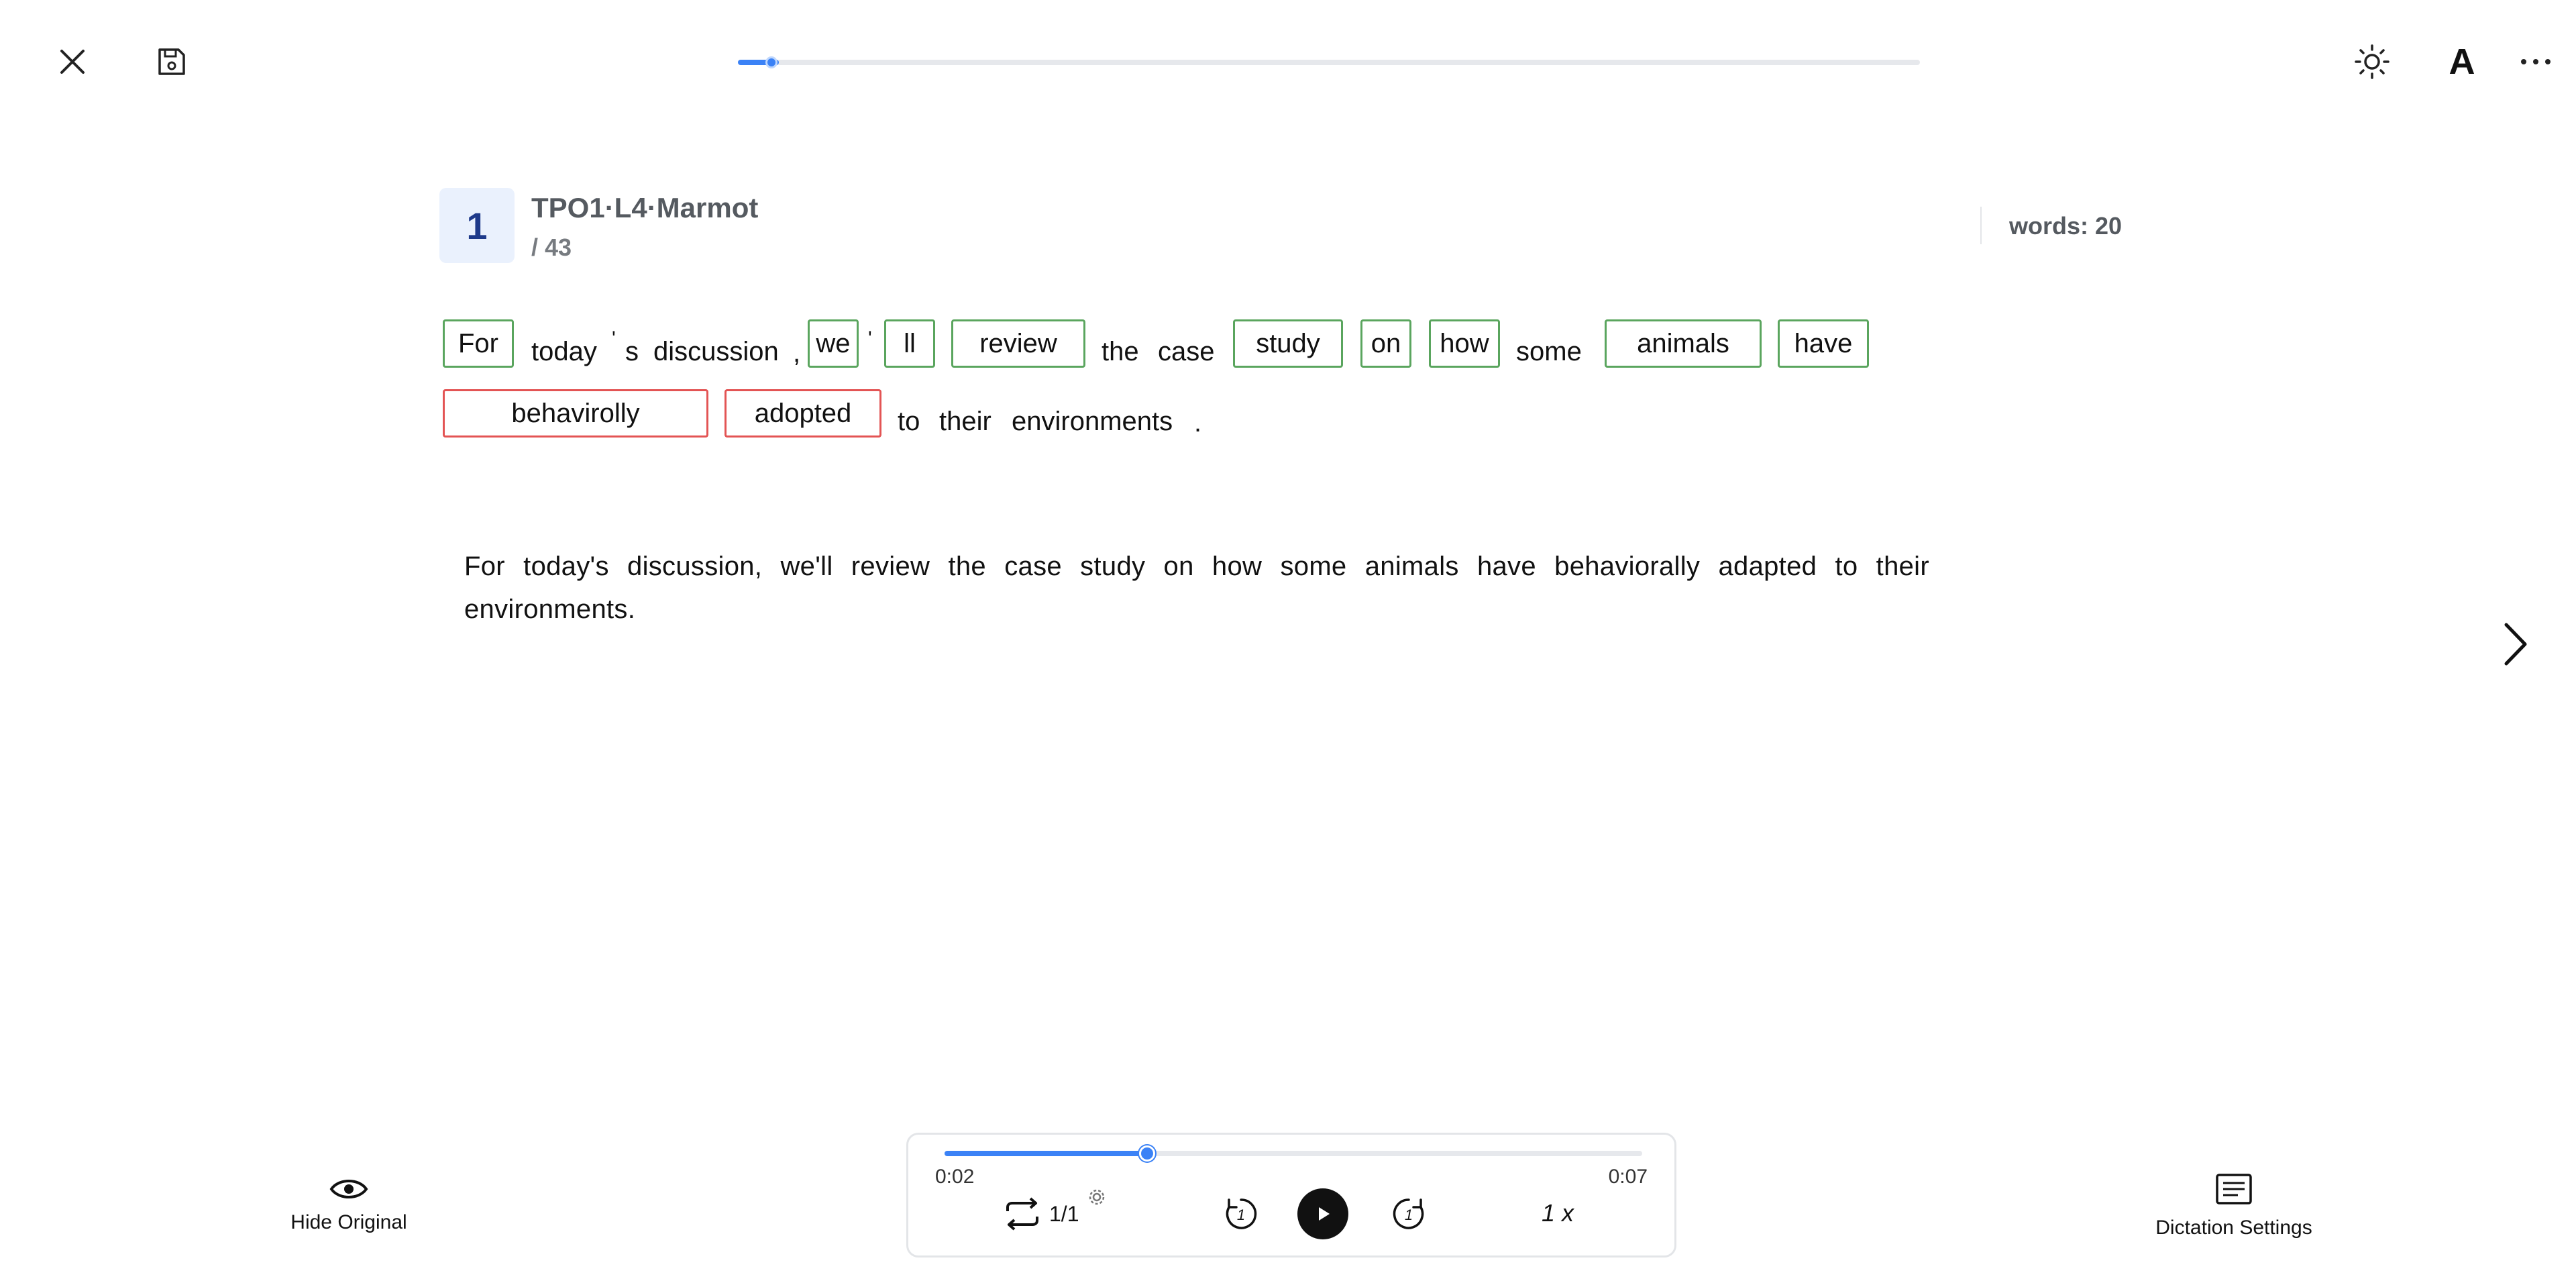  I want to click on answer-word-box: how, so click(1464, 343).